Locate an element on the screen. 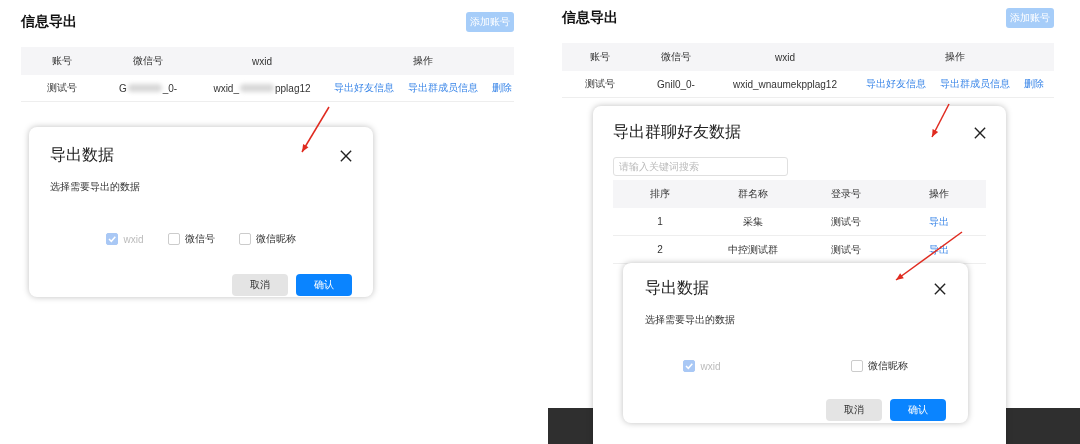 This screenshot has width=1080, height=444. checkbox-option: 微信号 is located at coordinates (191, 239).